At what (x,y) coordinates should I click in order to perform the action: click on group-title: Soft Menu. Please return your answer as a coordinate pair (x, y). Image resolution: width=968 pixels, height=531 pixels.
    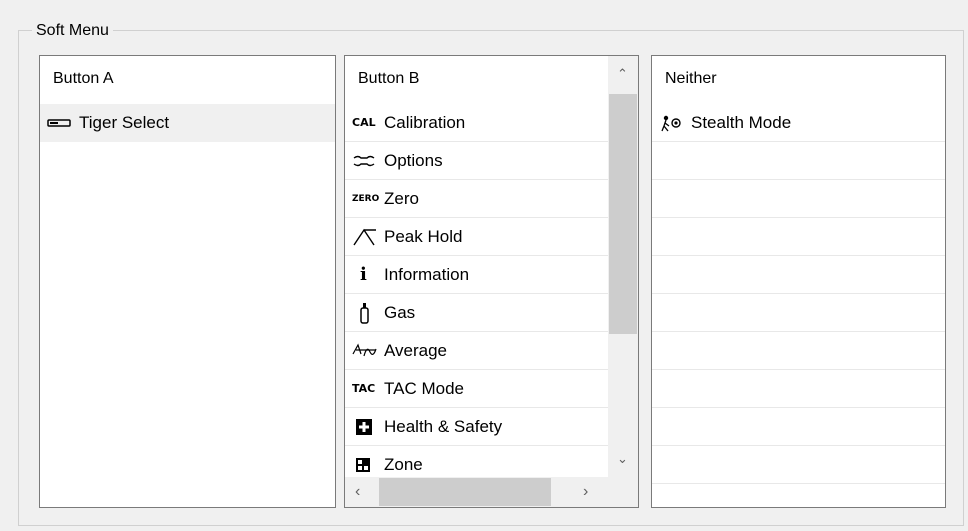
    Looking at the image, I should click on (72, 31).